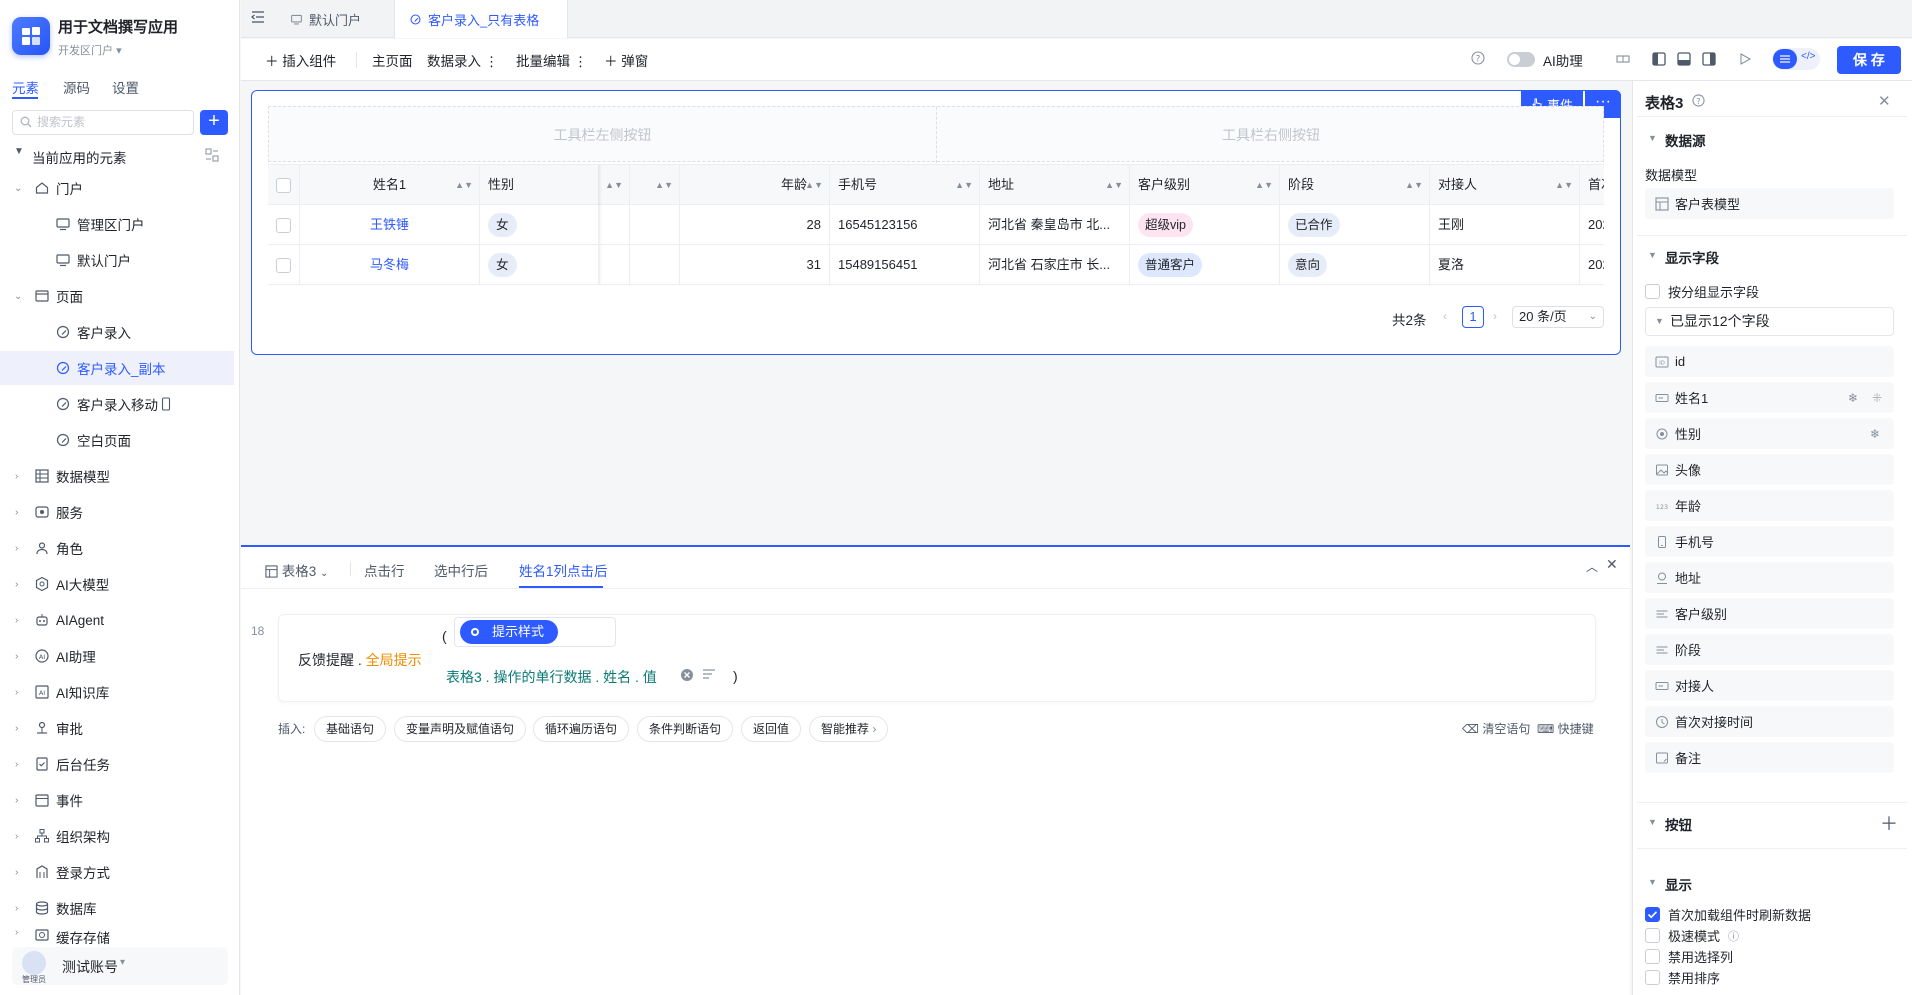 The height and width of the screenshot is (995, 1912). I want to click on field-item: 客户级别, so click(1769, 613).